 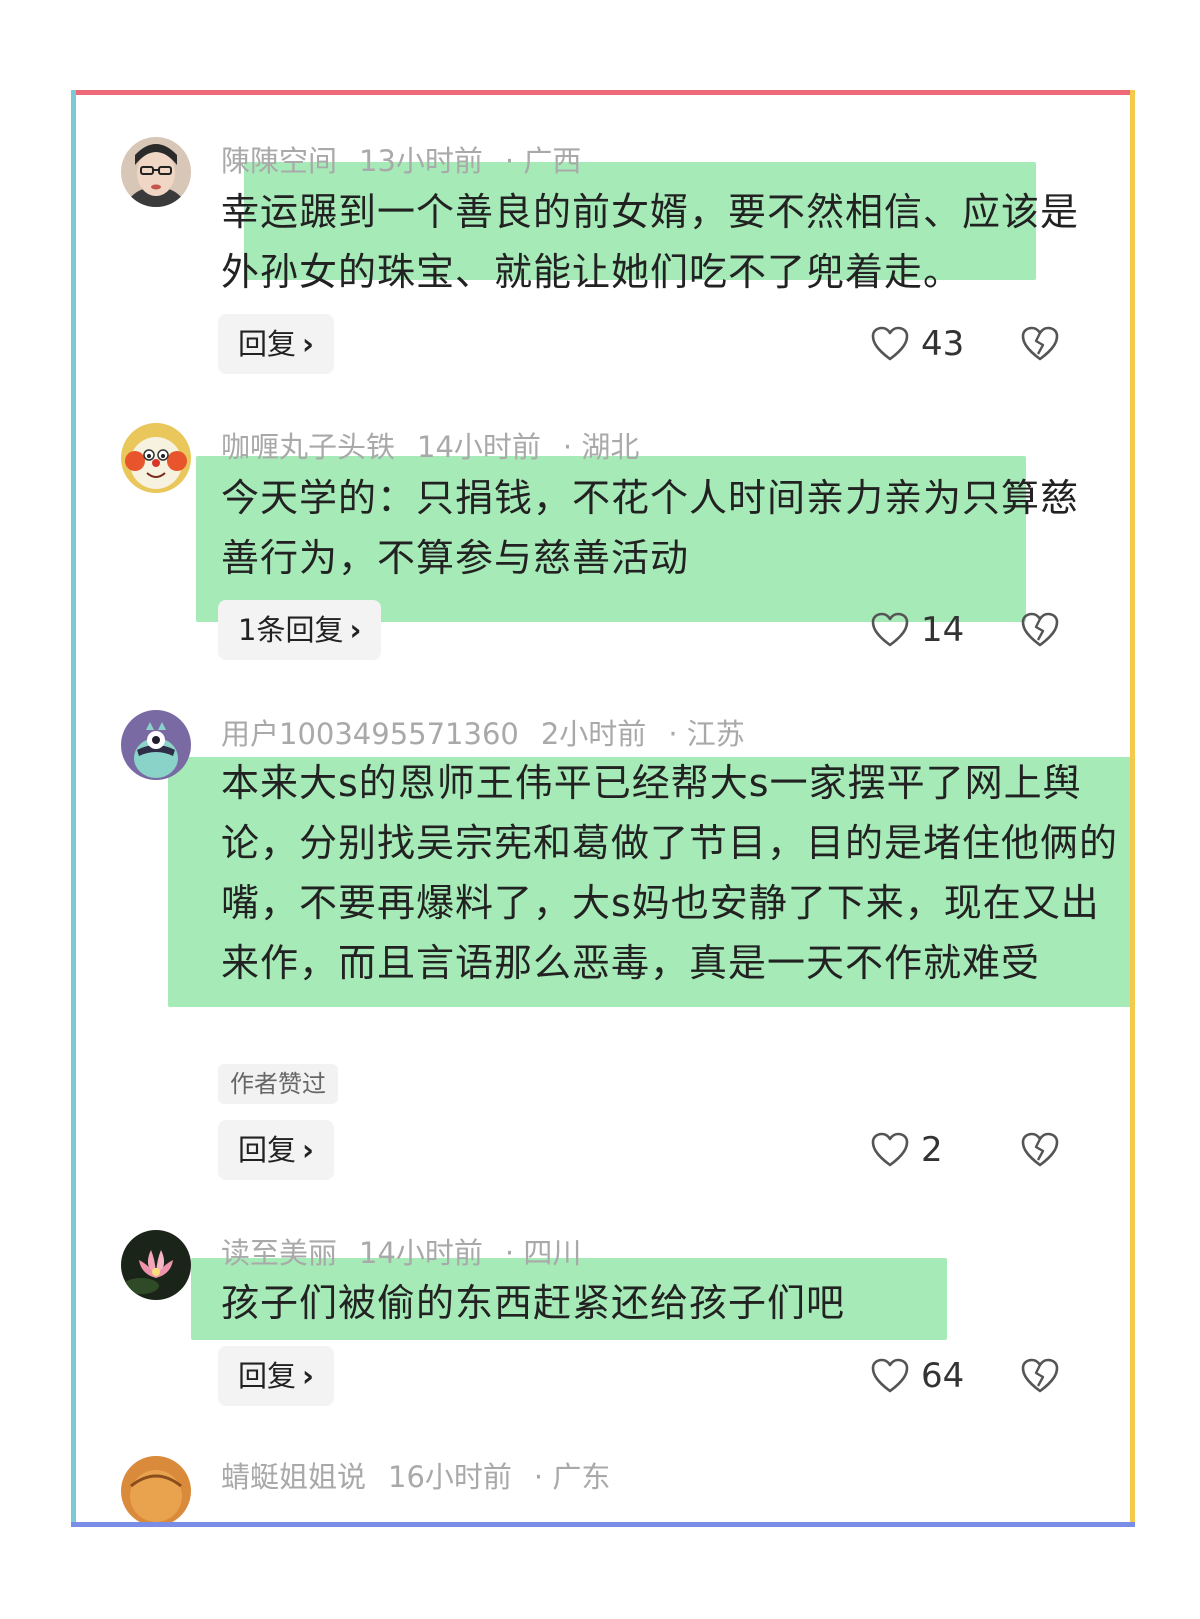 I want to click on like-button: 14, so click(x=917, y=630).